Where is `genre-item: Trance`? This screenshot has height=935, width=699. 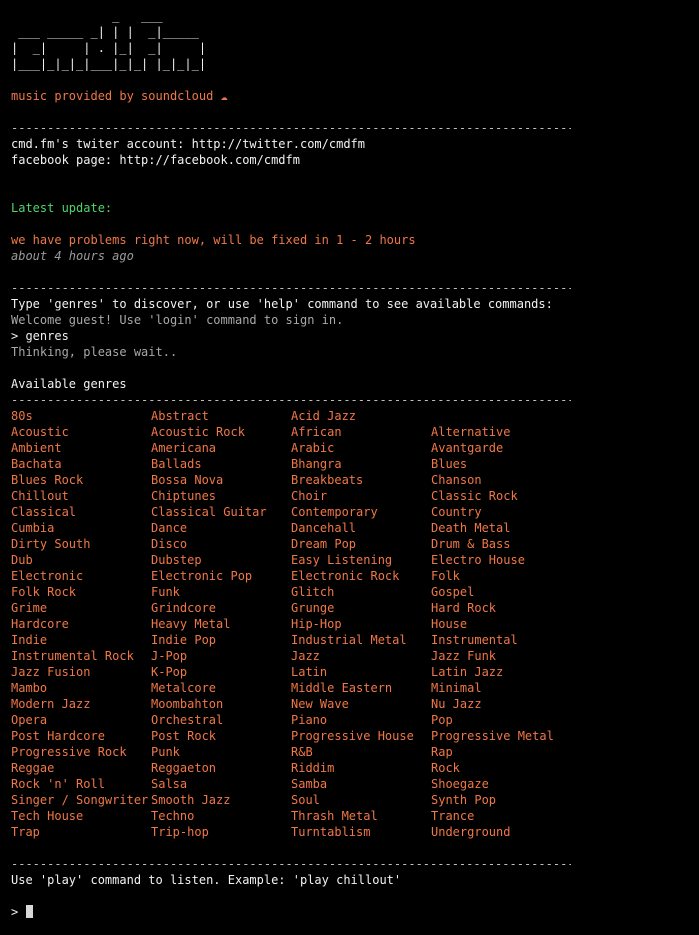
genre-item: Trance is located at coordinates (501, 816).